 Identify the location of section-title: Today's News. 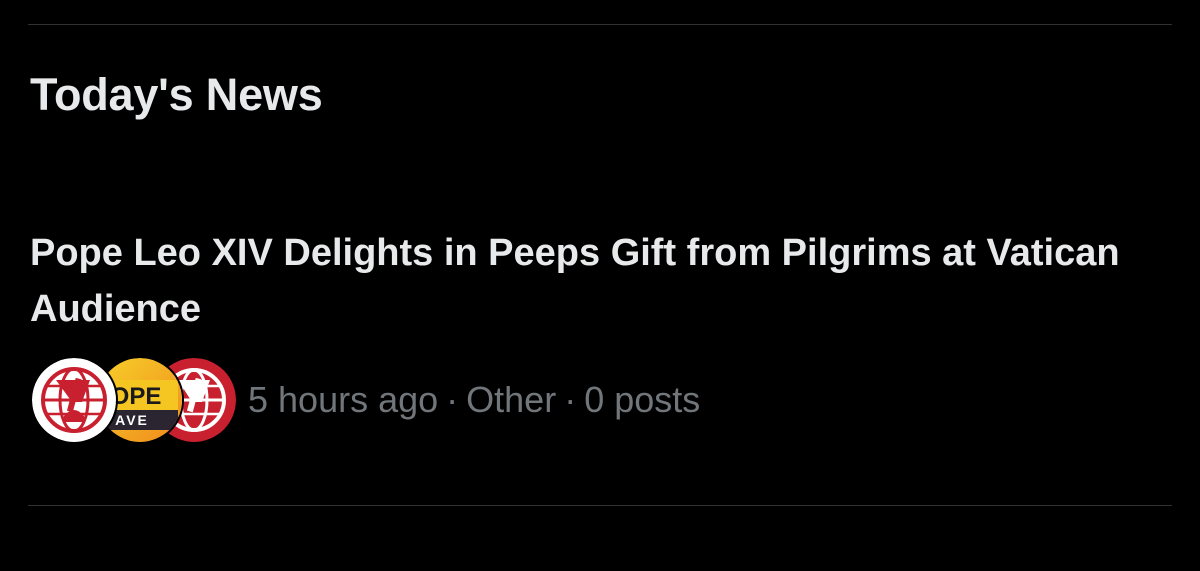
(176, 94).